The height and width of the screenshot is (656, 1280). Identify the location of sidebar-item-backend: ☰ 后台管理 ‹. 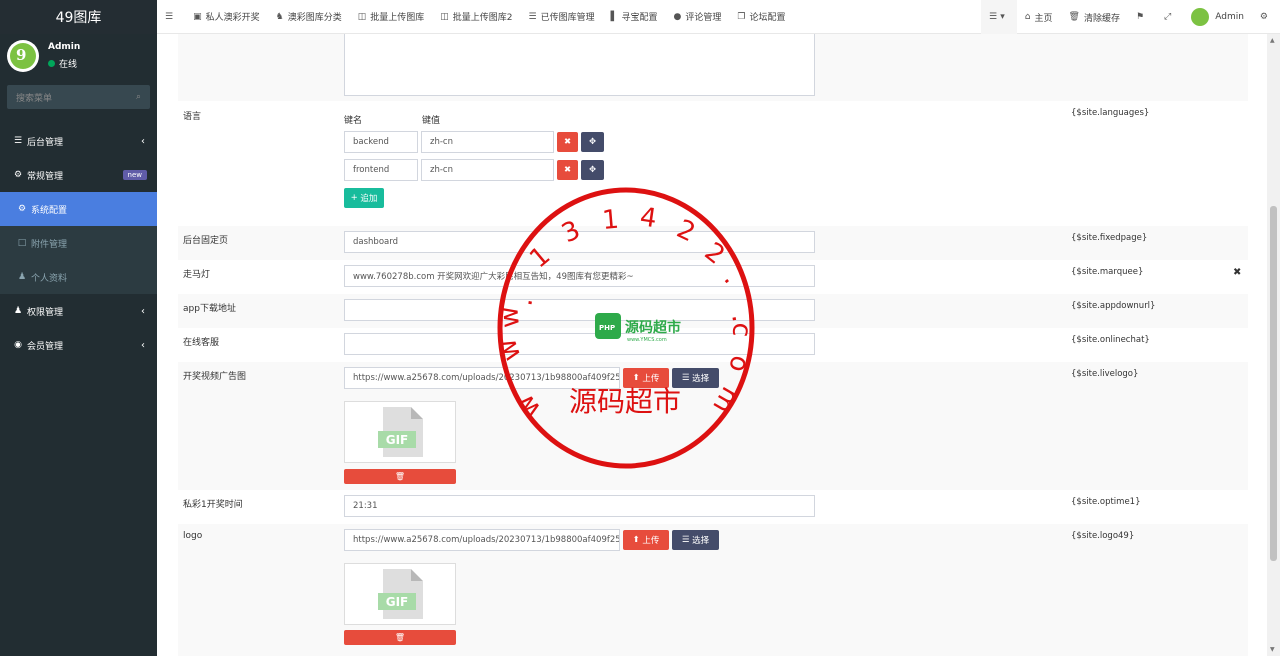
(78, 141).